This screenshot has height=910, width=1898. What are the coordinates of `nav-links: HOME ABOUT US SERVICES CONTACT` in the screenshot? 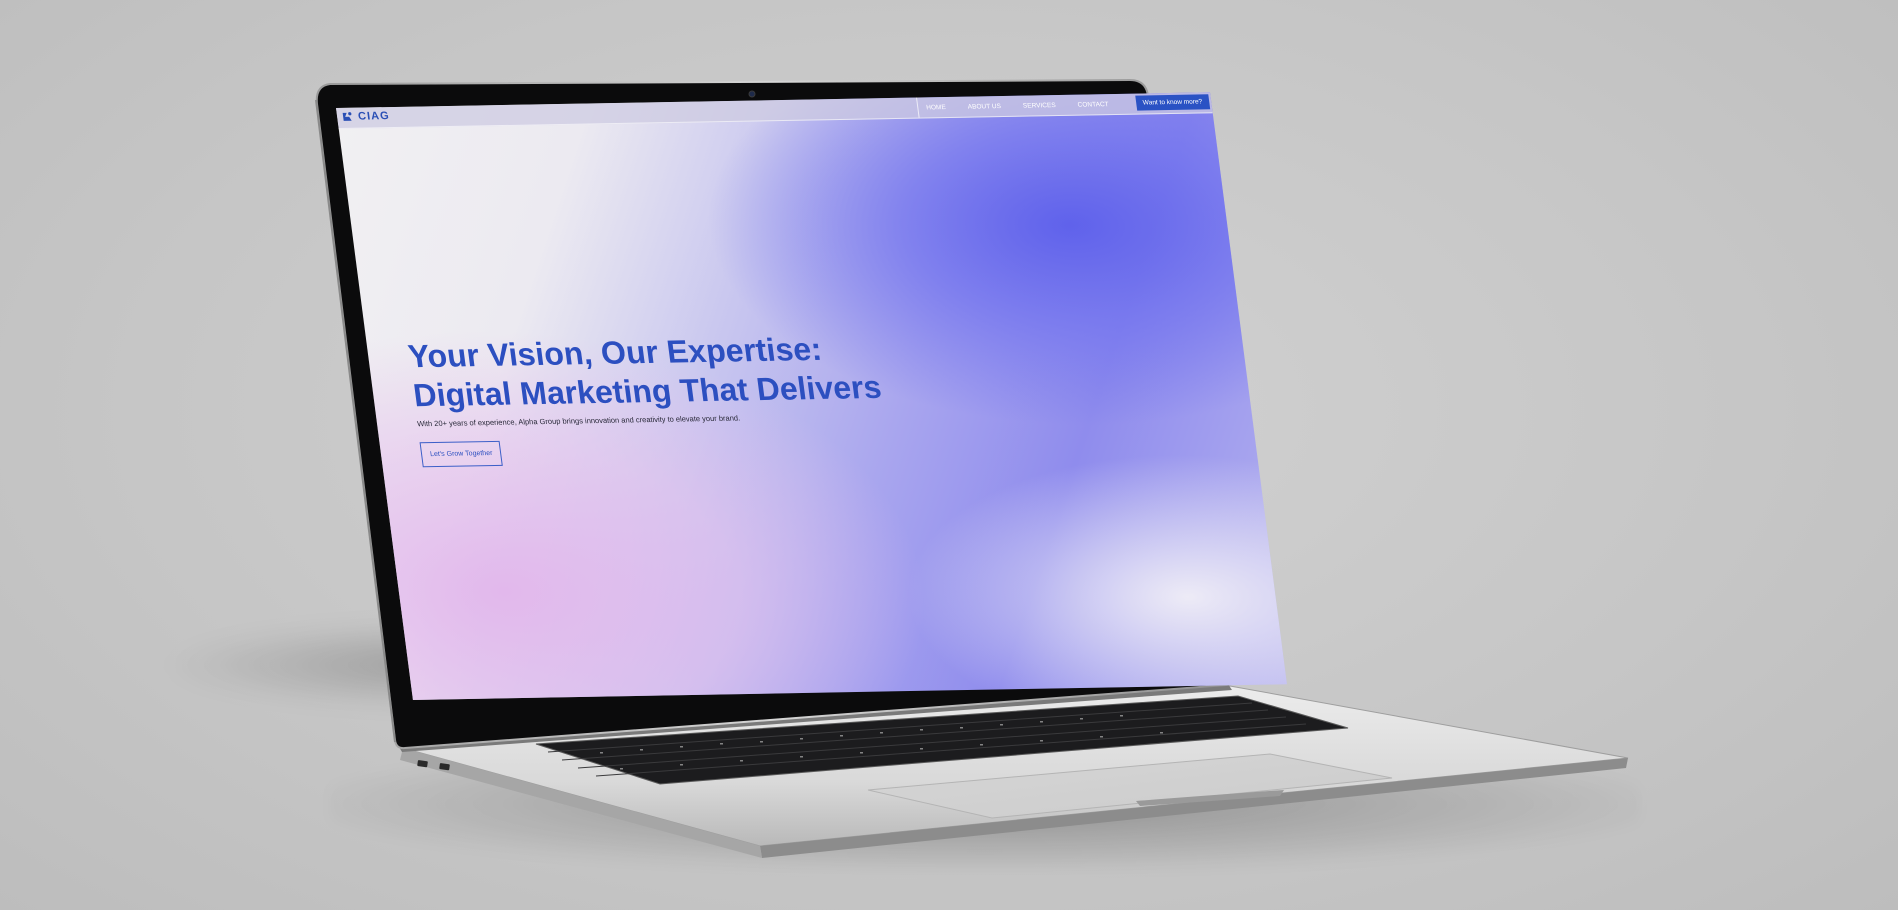 It's located at (1024, 105).